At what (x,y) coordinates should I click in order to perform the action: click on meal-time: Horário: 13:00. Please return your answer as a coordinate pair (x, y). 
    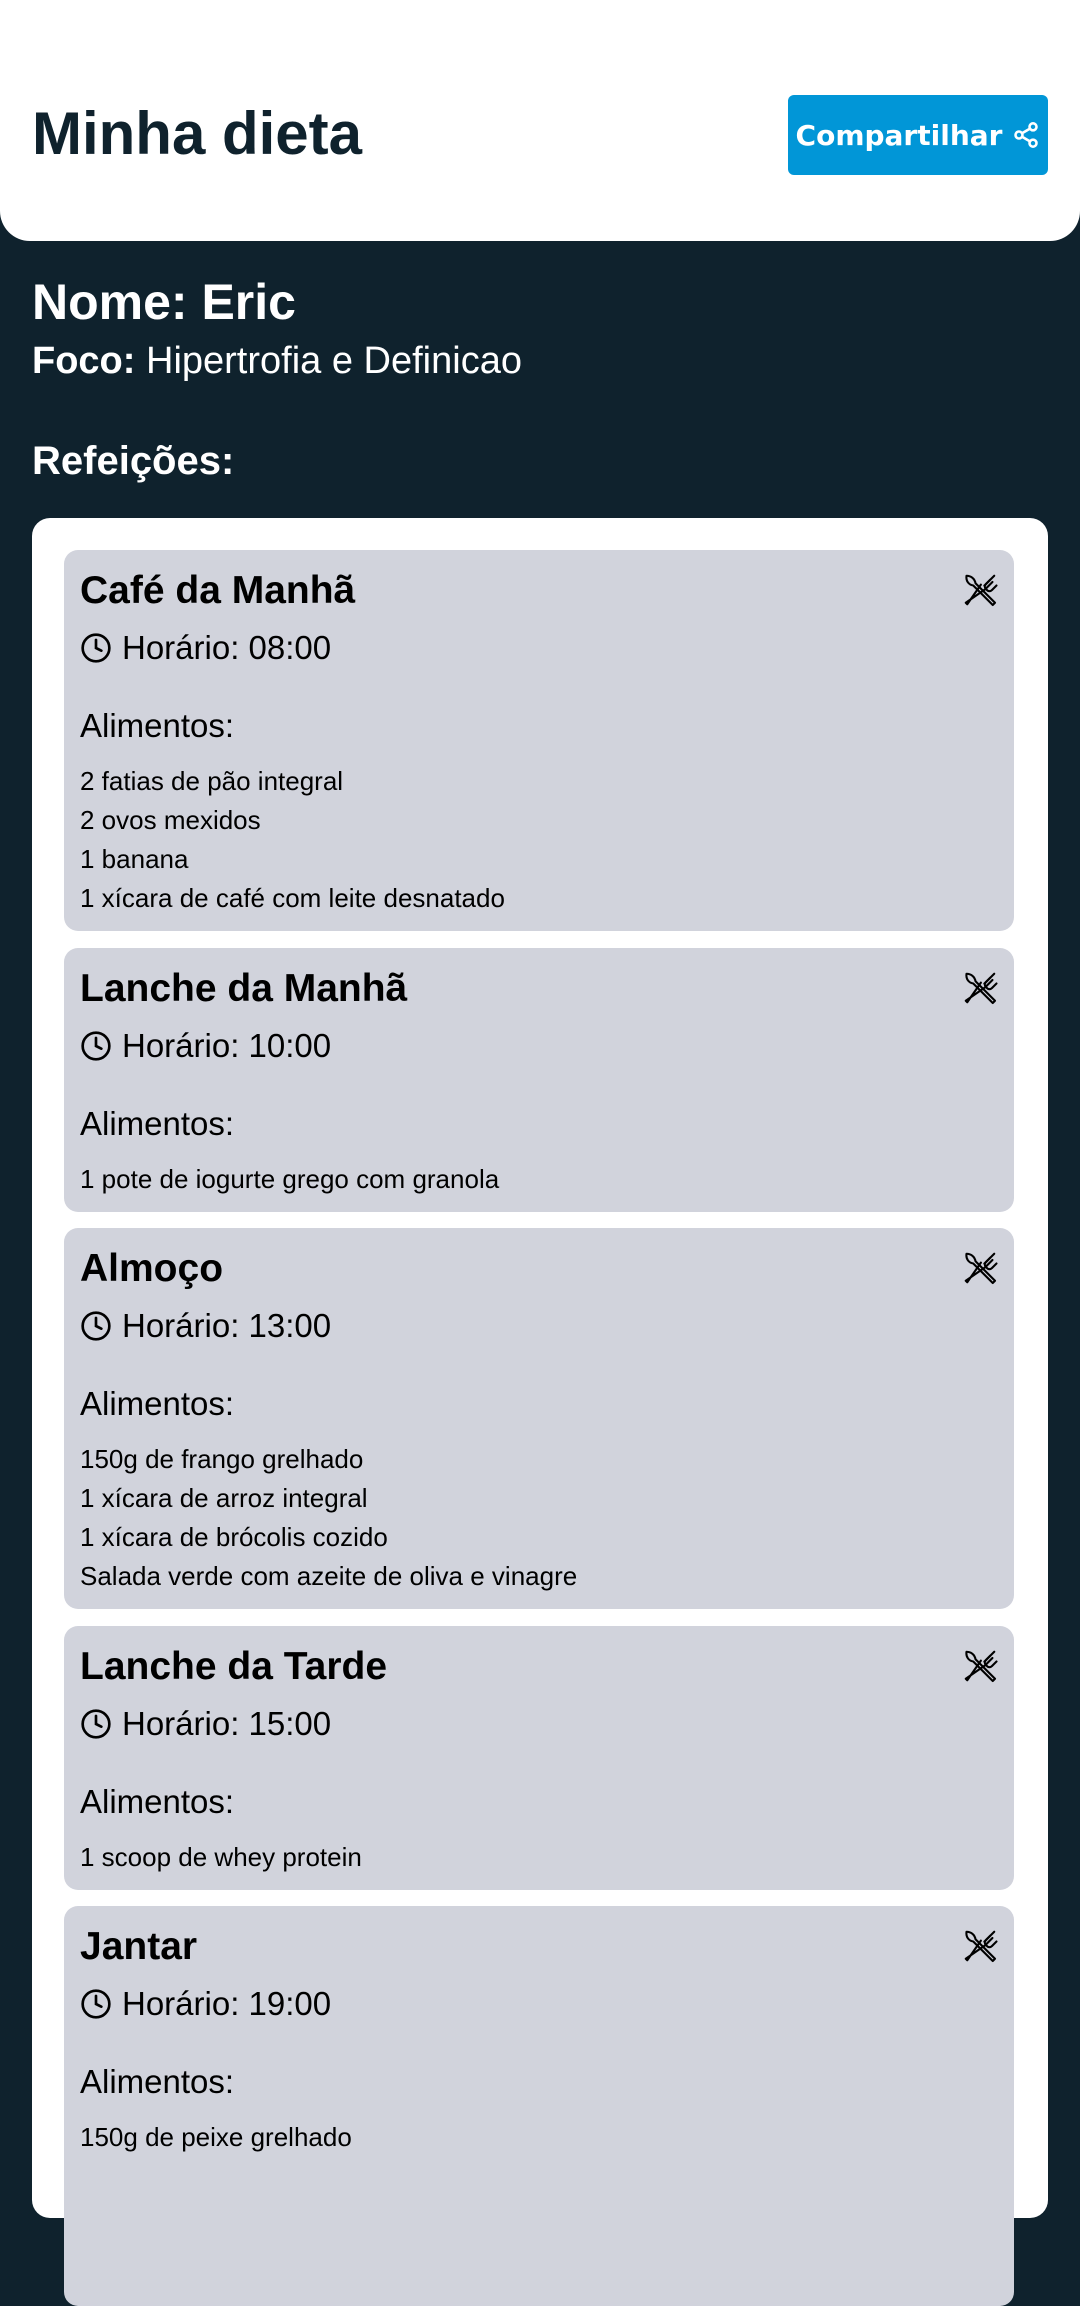
    Looking at the image, I should click on (205, 1326).